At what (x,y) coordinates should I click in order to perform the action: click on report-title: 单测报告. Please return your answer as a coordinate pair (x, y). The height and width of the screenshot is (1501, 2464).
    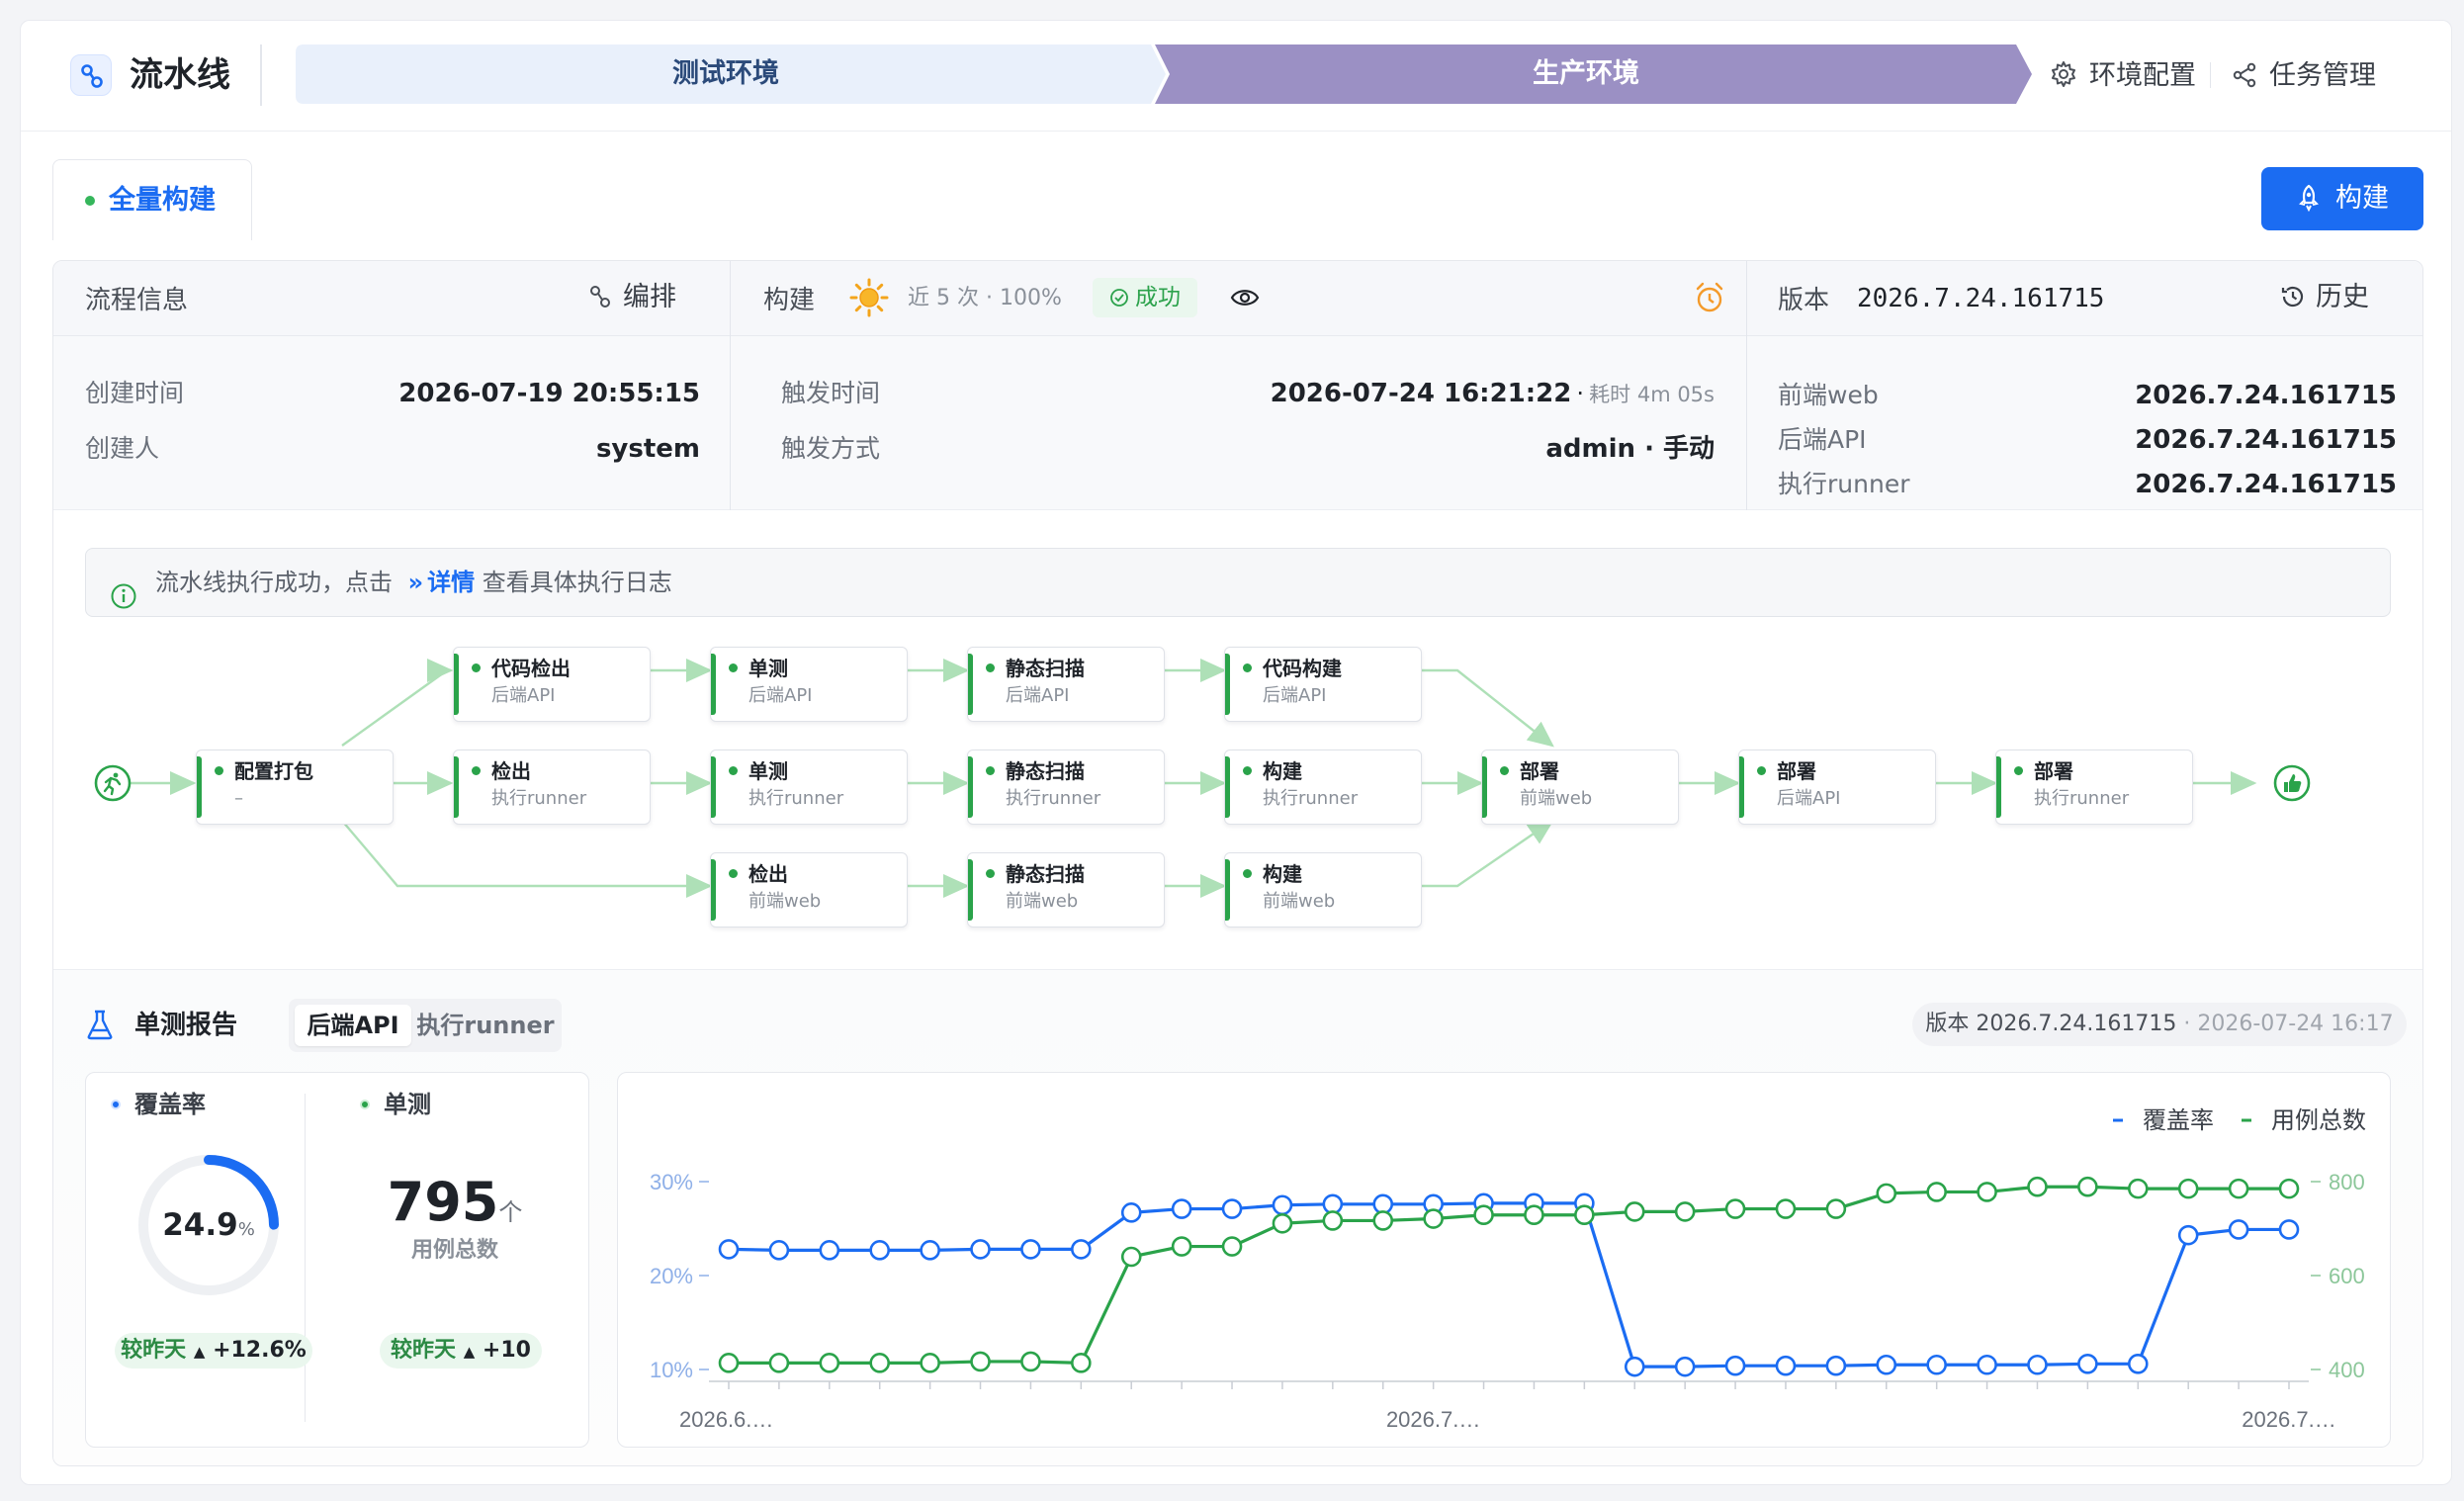
    Looking at the image, I should click on (186, 1025).